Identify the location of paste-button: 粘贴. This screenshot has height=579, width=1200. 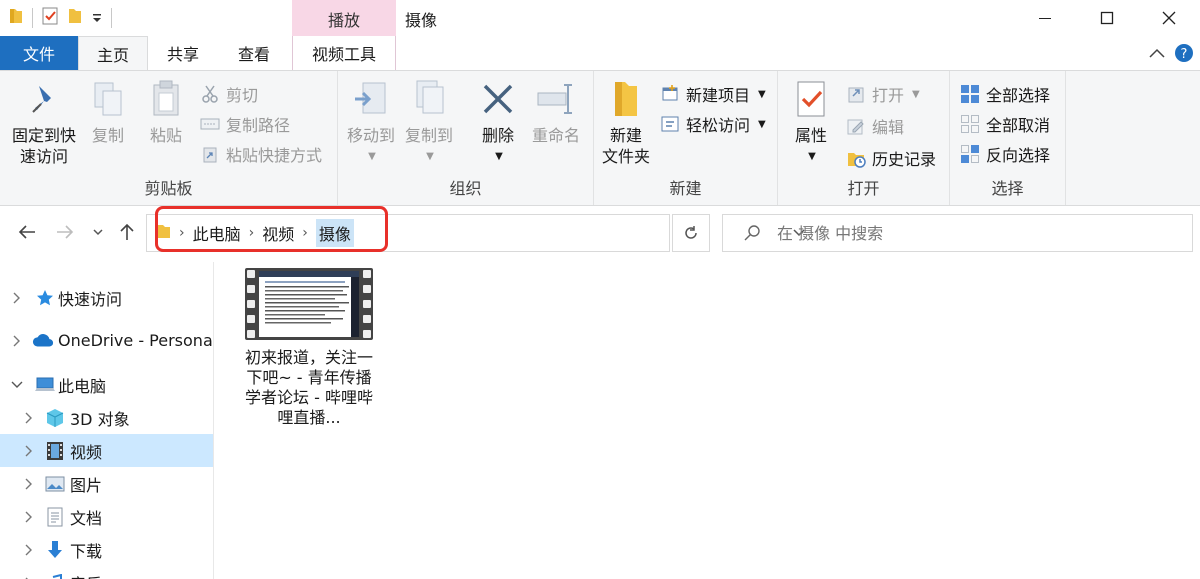
(166, 111).